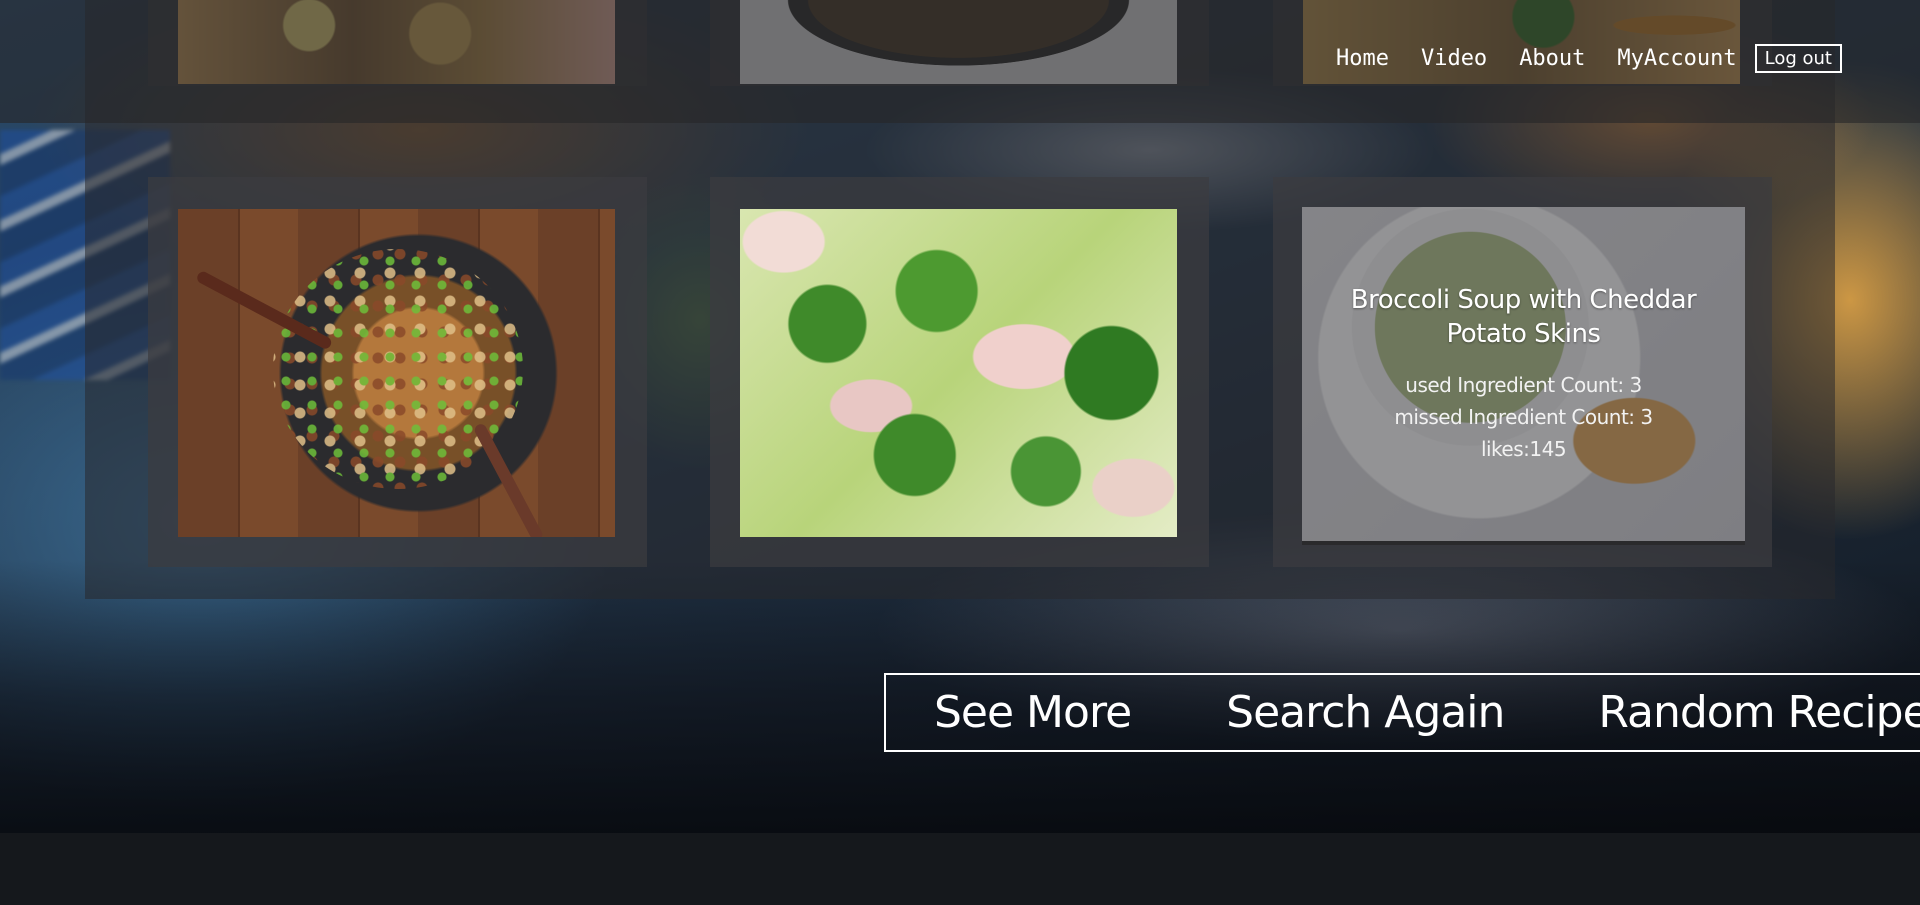  I want to click on nav-menu: Home Video About MyAccount Log out, so click(1628, 58).